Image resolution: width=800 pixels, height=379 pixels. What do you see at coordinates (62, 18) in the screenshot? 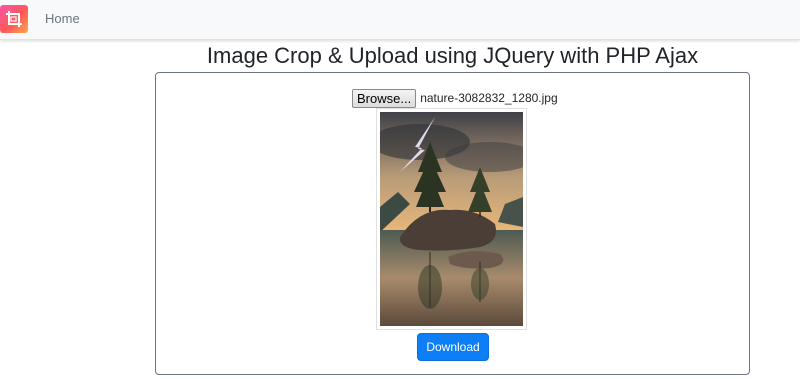
I see `nav-home-link: Home` at bounding box center [62, 18].